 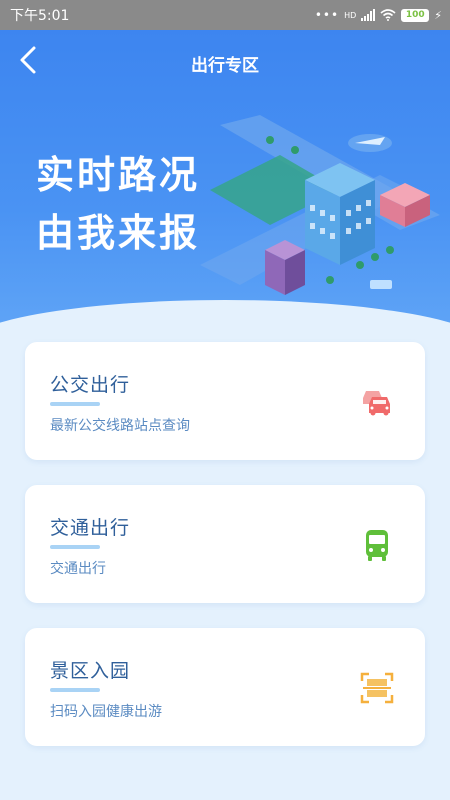 What do you see at coordinates (225, 544) in the screenshot?
I see `card-traffic-travel: 交通出行 交通出行` at bounding box center [225, 544].